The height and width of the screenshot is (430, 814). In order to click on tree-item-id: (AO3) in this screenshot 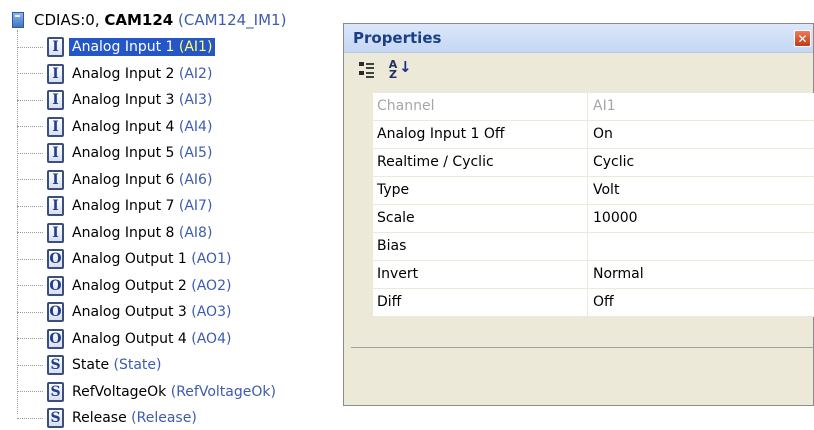, I will do `click(211, 312)`.